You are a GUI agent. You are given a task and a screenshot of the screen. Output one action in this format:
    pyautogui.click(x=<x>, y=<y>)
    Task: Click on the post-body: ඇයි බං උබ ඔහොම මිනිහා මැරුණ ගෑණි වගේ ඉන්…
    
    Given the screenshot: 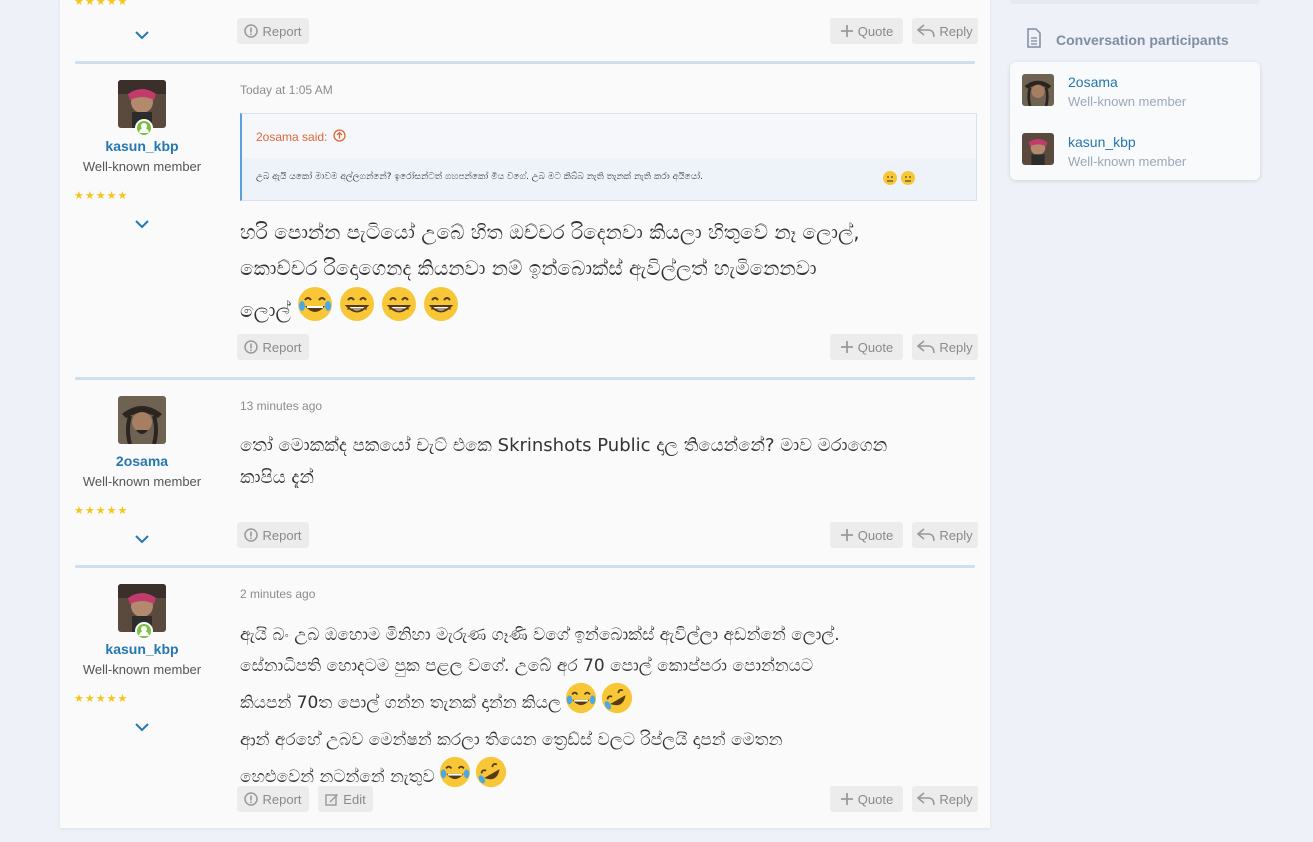 What is the action you would take?
    pyautogui.click(x=610, y=709)
    